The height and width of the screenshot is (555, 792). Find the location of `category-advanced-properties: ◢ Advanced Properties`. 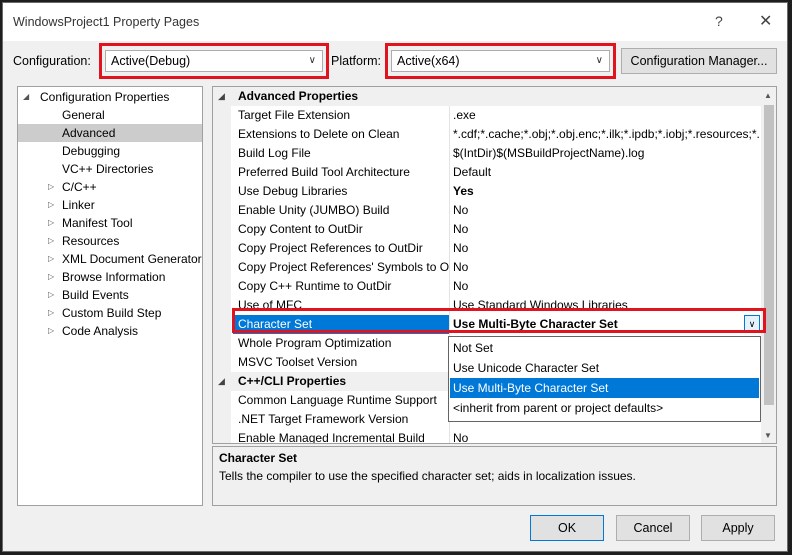

category-advanced-properties: ◢ Advanced Properties is located at coordinates (487, 96).